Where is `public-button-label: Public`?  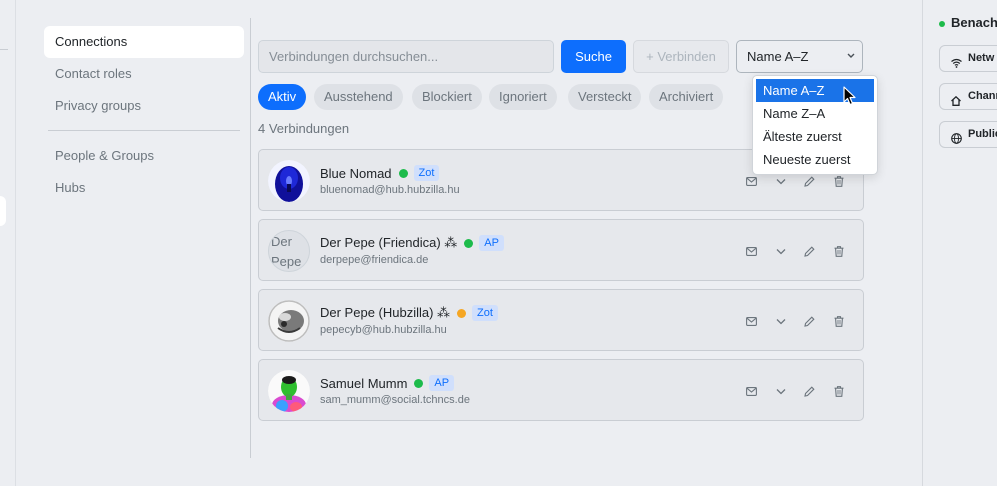 public-button-label: Public is located at coordinates (982, 134).